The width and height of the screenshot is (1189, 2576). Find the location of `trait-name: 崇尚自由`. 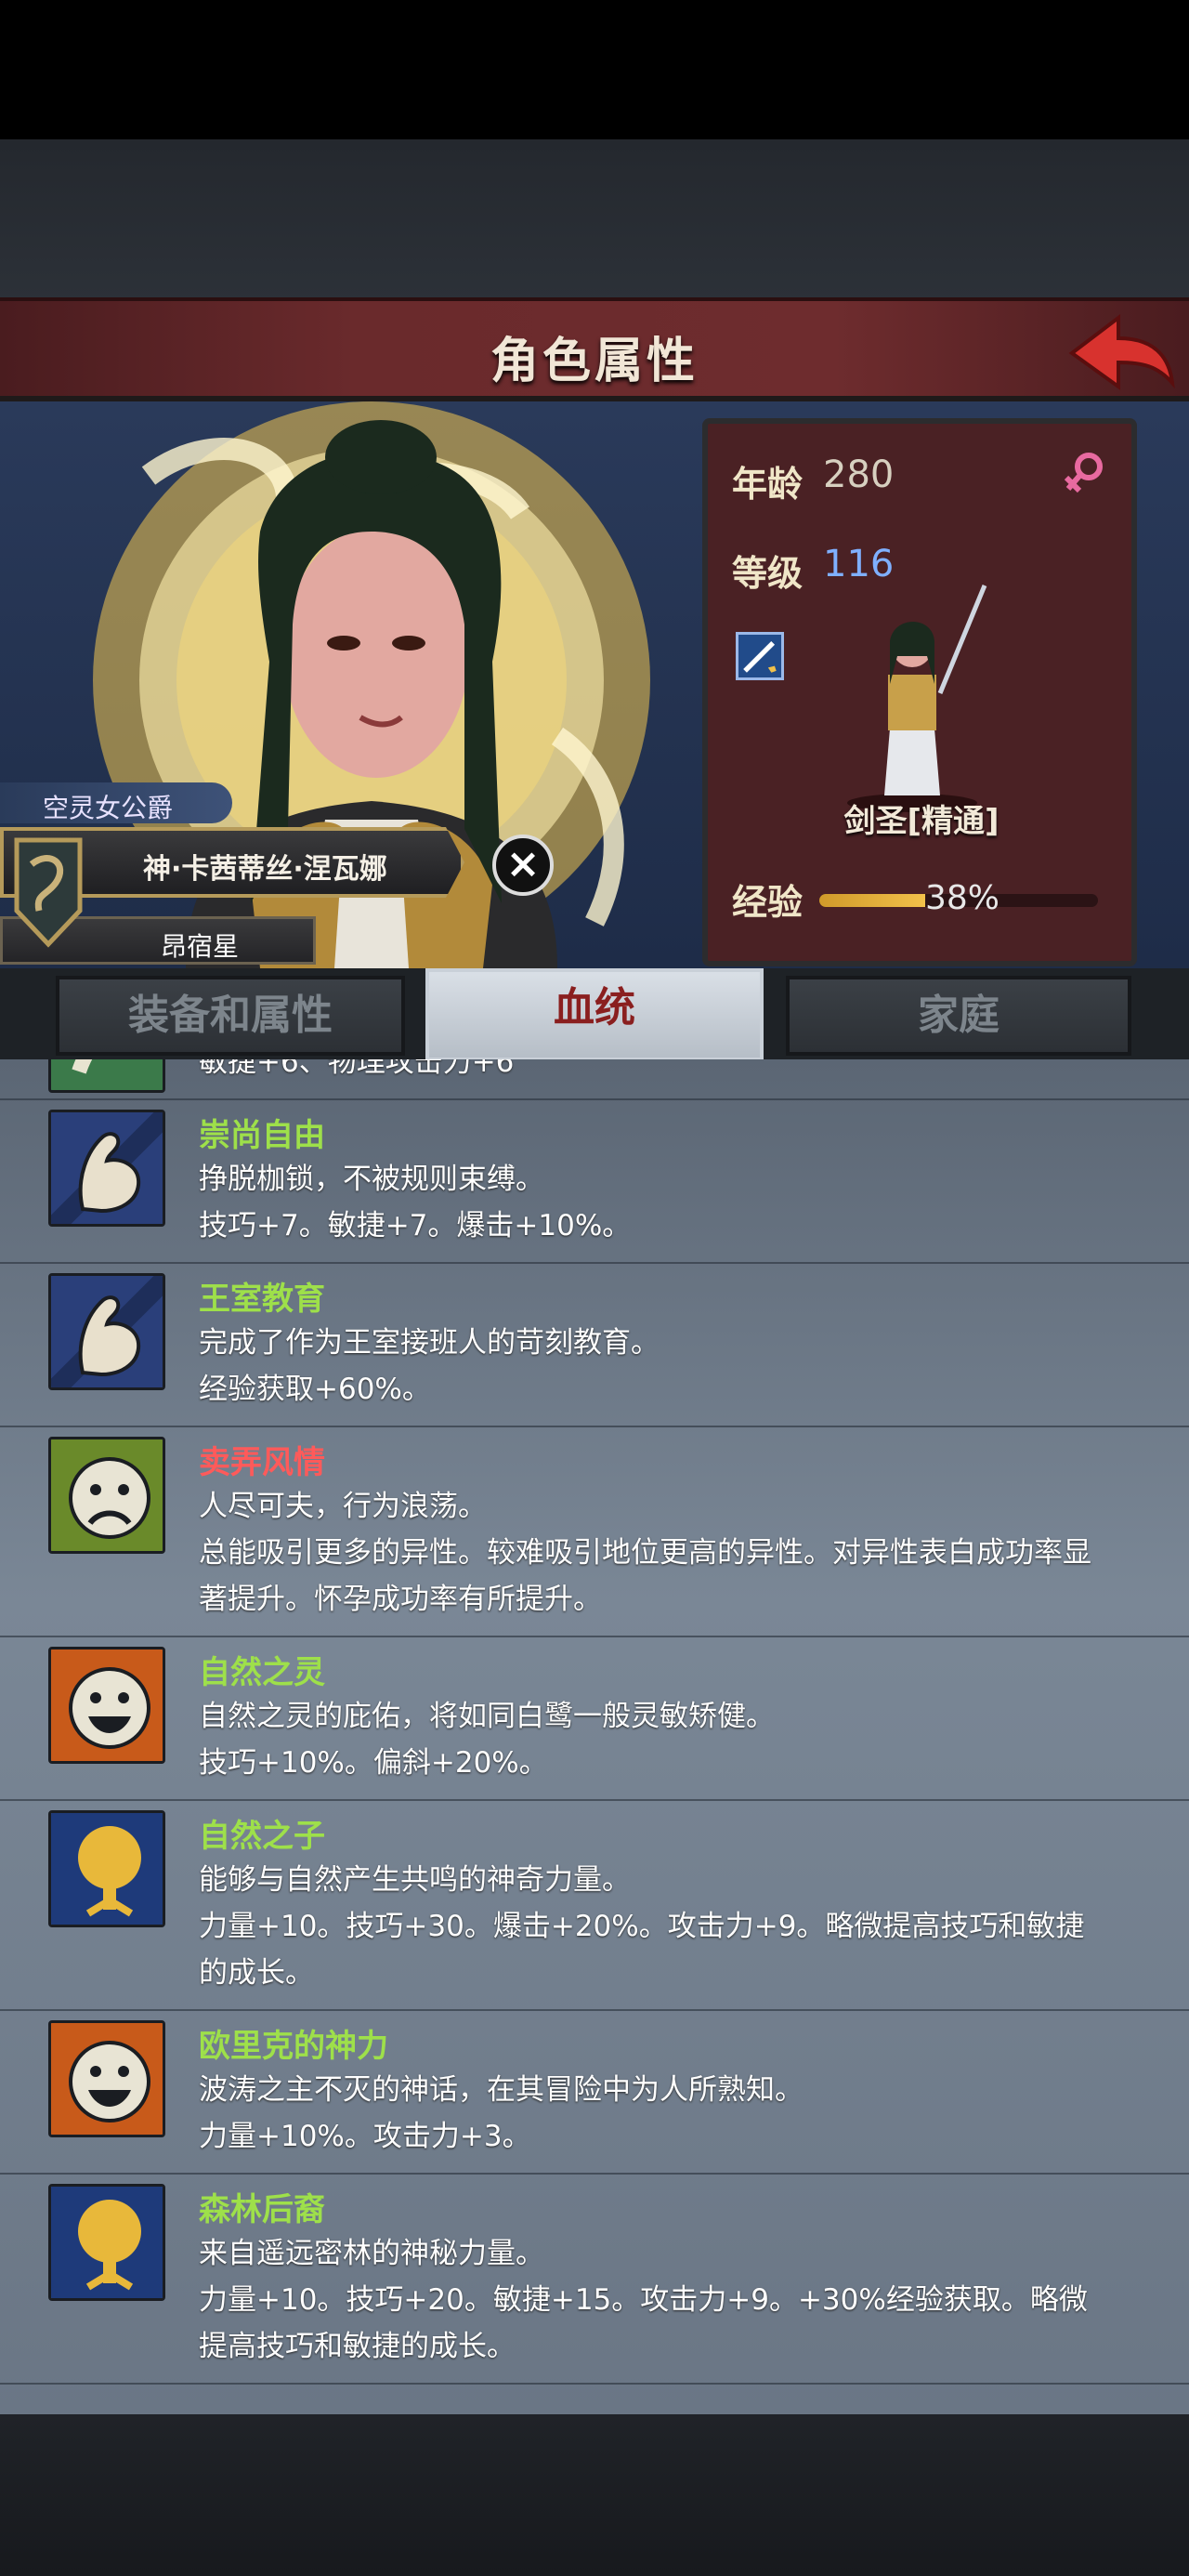

trait-name: 崇尚自由 is located at coordinates (262, 1135).